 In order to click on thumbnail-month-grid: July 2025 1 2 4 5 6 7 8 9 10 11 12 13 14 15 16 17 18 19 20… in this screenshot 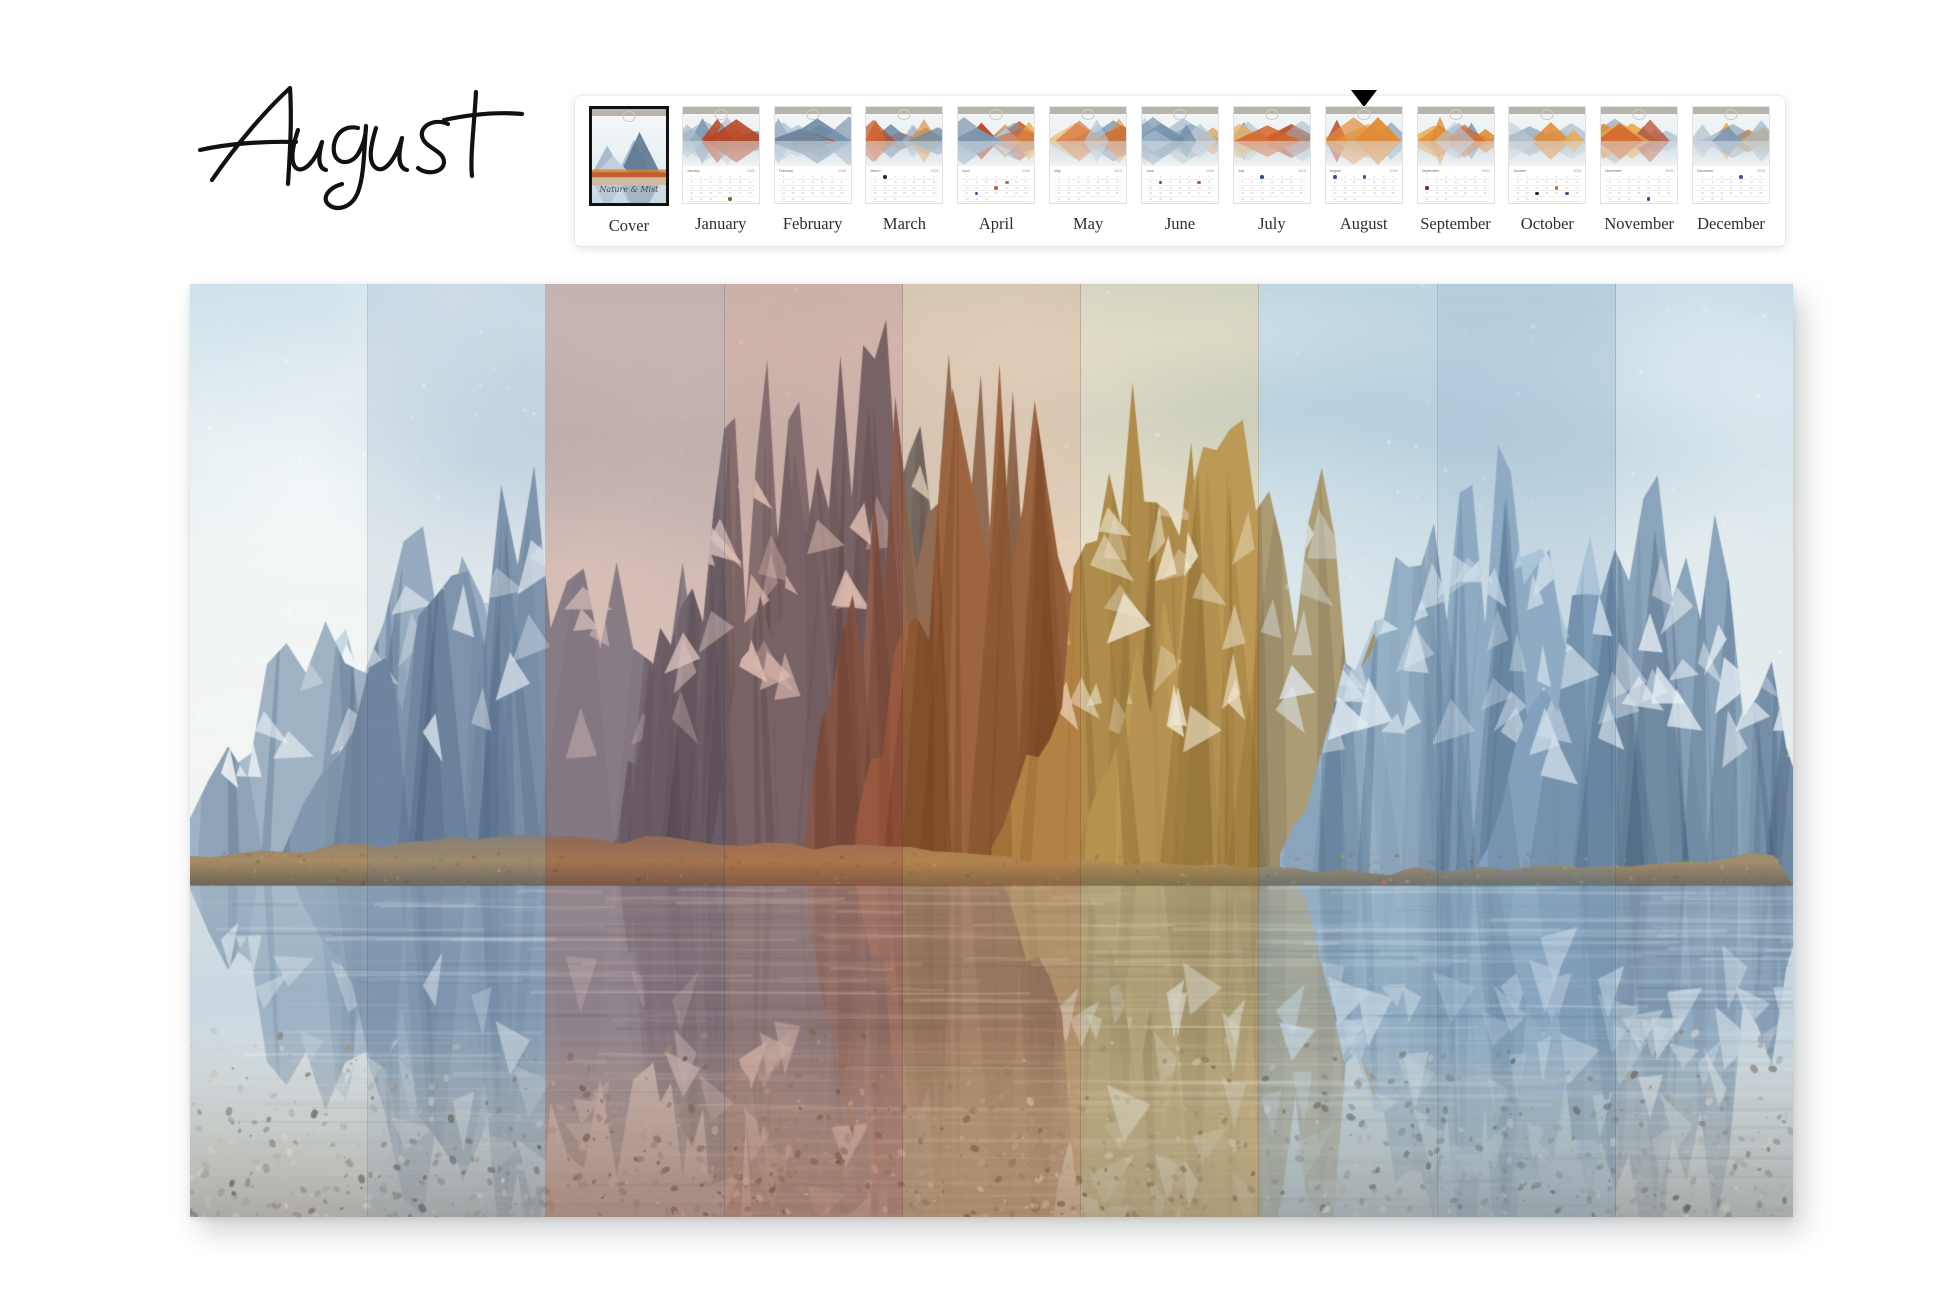, I will do `click(1271, 184)`.